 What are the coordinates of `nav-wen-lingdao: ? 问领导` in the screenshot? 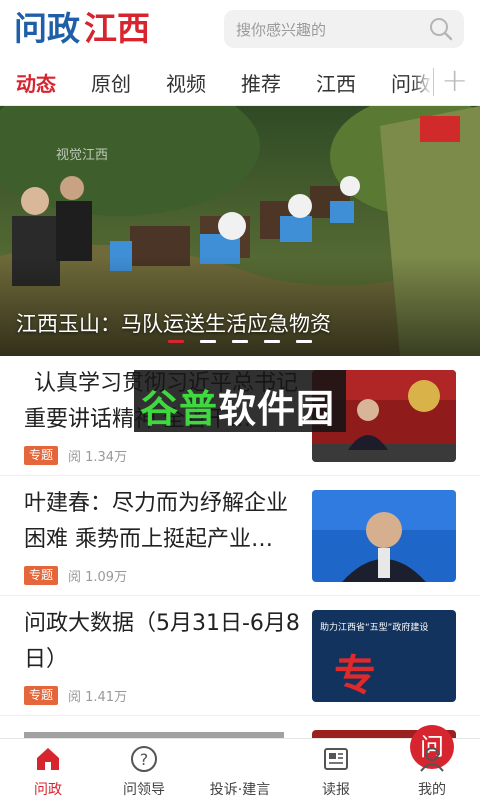 It's located at (144, 769).